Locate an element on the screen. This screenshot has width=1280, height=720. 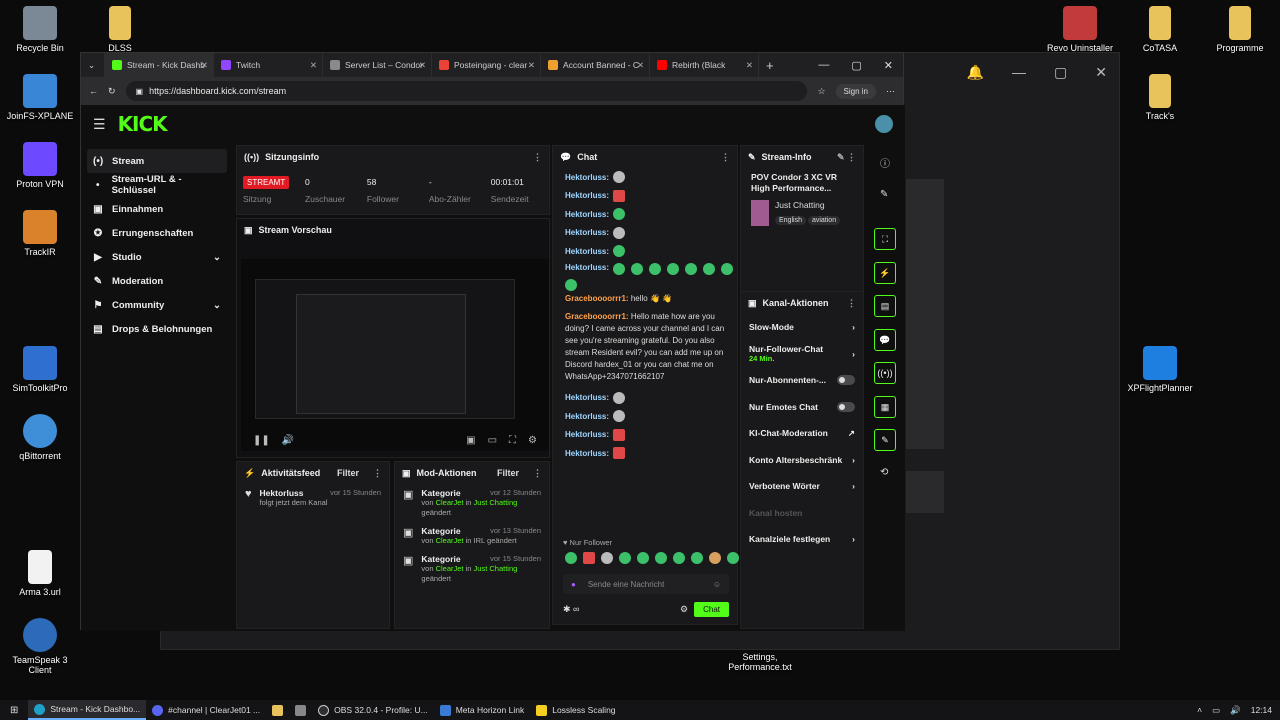
pause-icon: ❚❚ is located at coordinates (261, 440).